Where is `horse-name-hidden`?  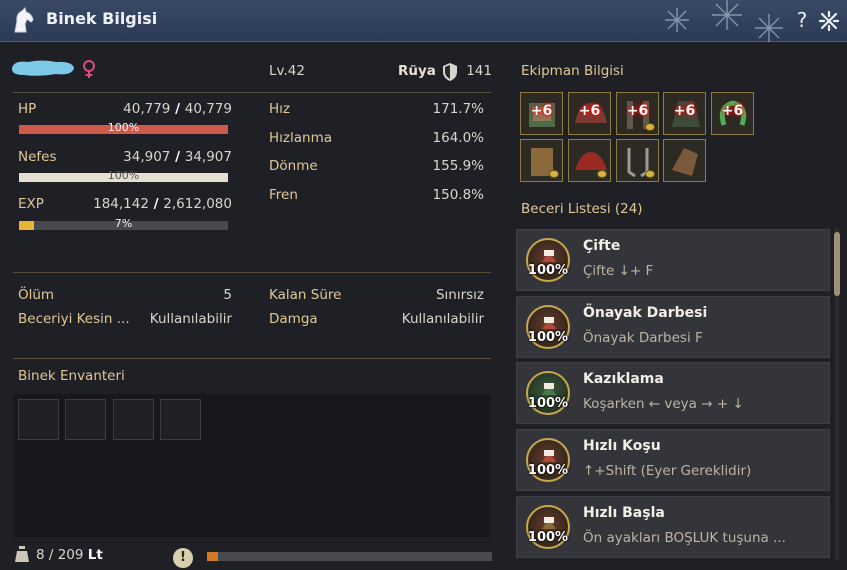 horse-name-hidden is located at coordinates (42, 68).